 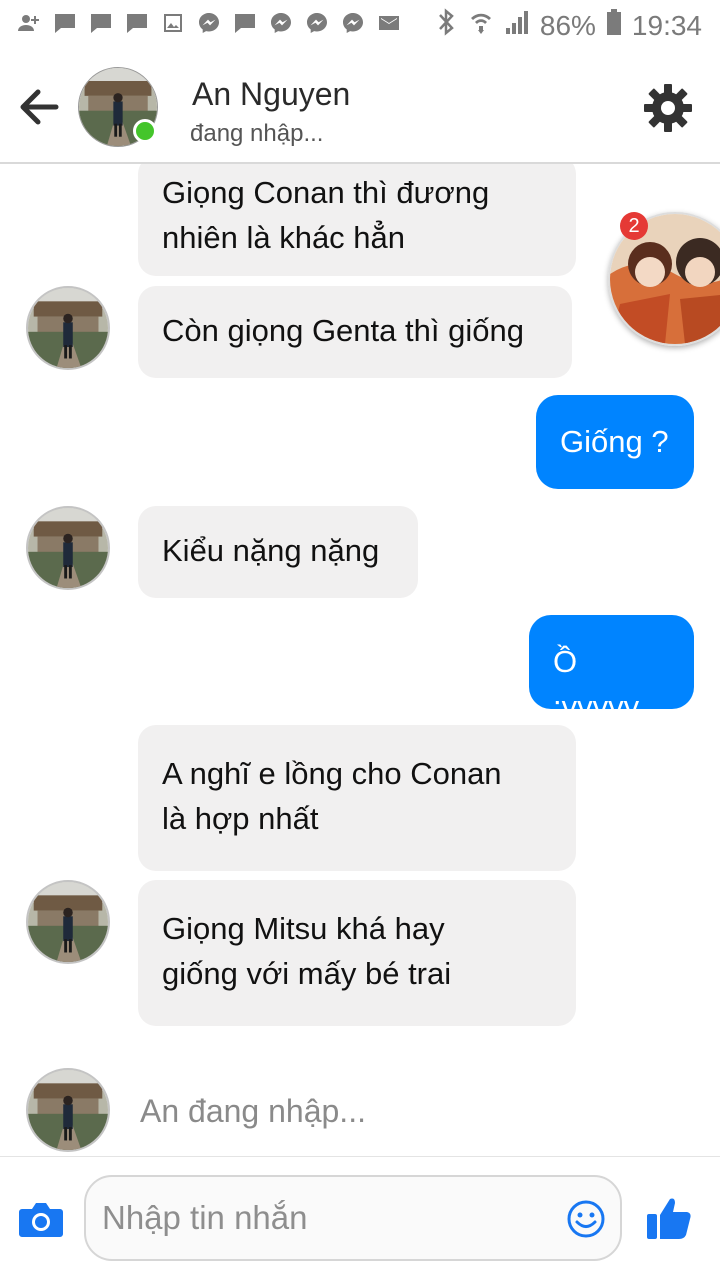 What do you see at coordinates (517, 25) in the screenshot?
I see `signal-icon` at bounding box center [517, 25].